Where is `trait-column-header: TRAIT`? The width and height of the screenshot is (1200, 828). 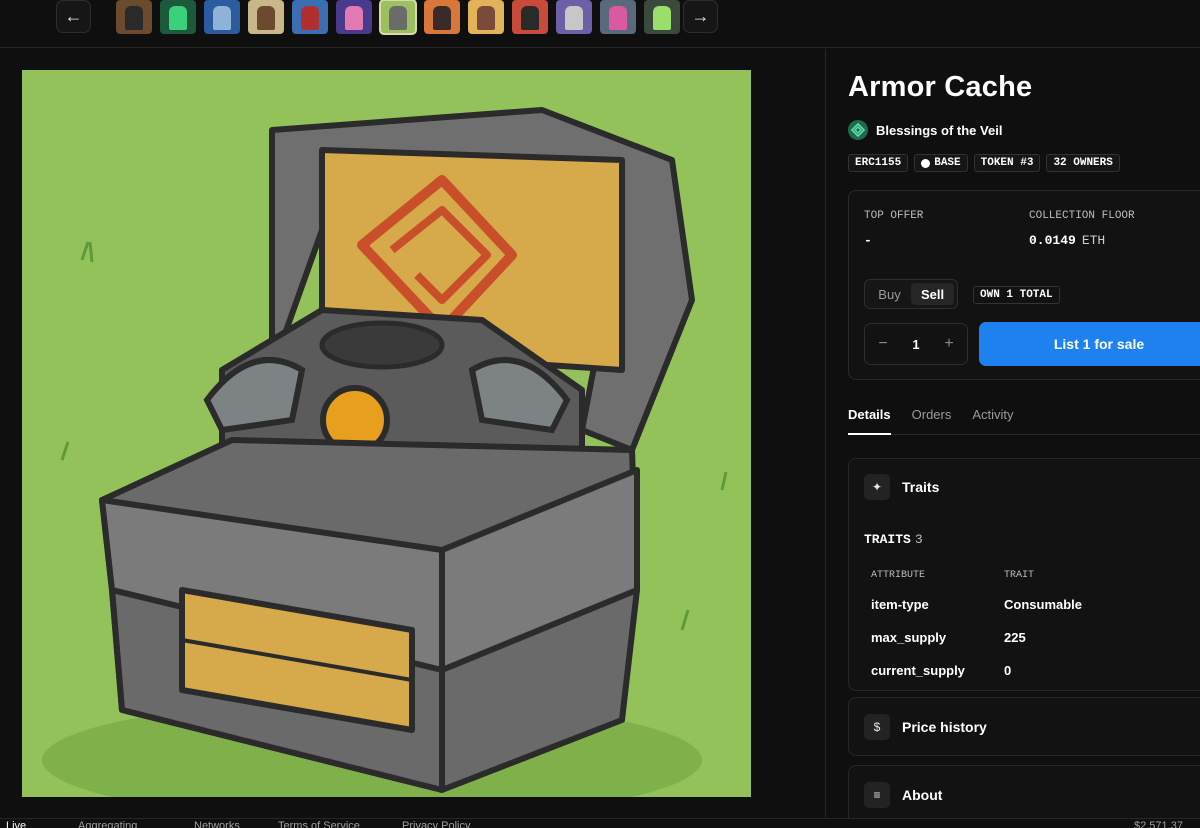 trait-column-header: TRAIT is located at coordinates (1019, 575).